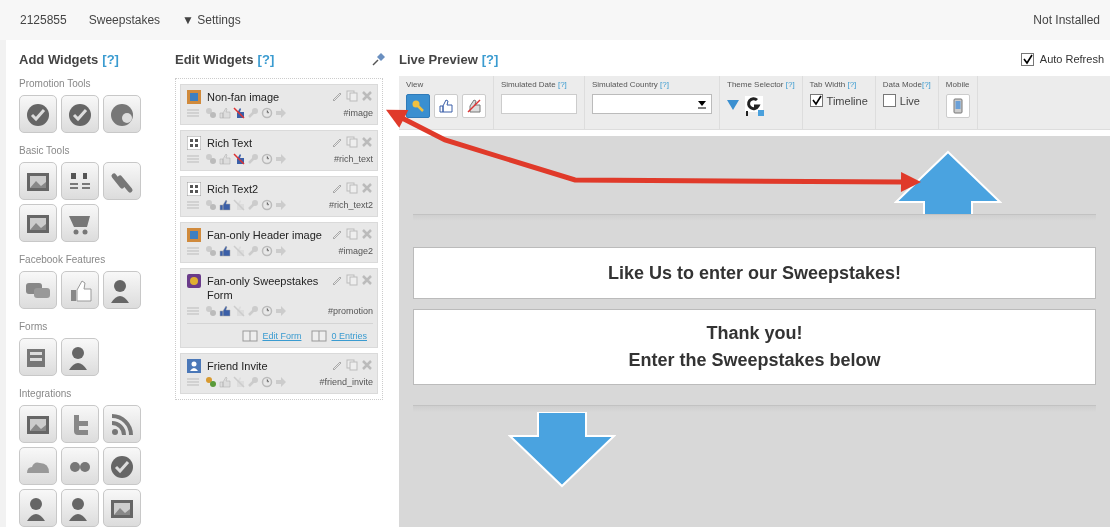 This screenshot has width=1110, height=527. Describe the element at coordinates (909, 100) in the screenshot. I see `live-label: Live` at that location.